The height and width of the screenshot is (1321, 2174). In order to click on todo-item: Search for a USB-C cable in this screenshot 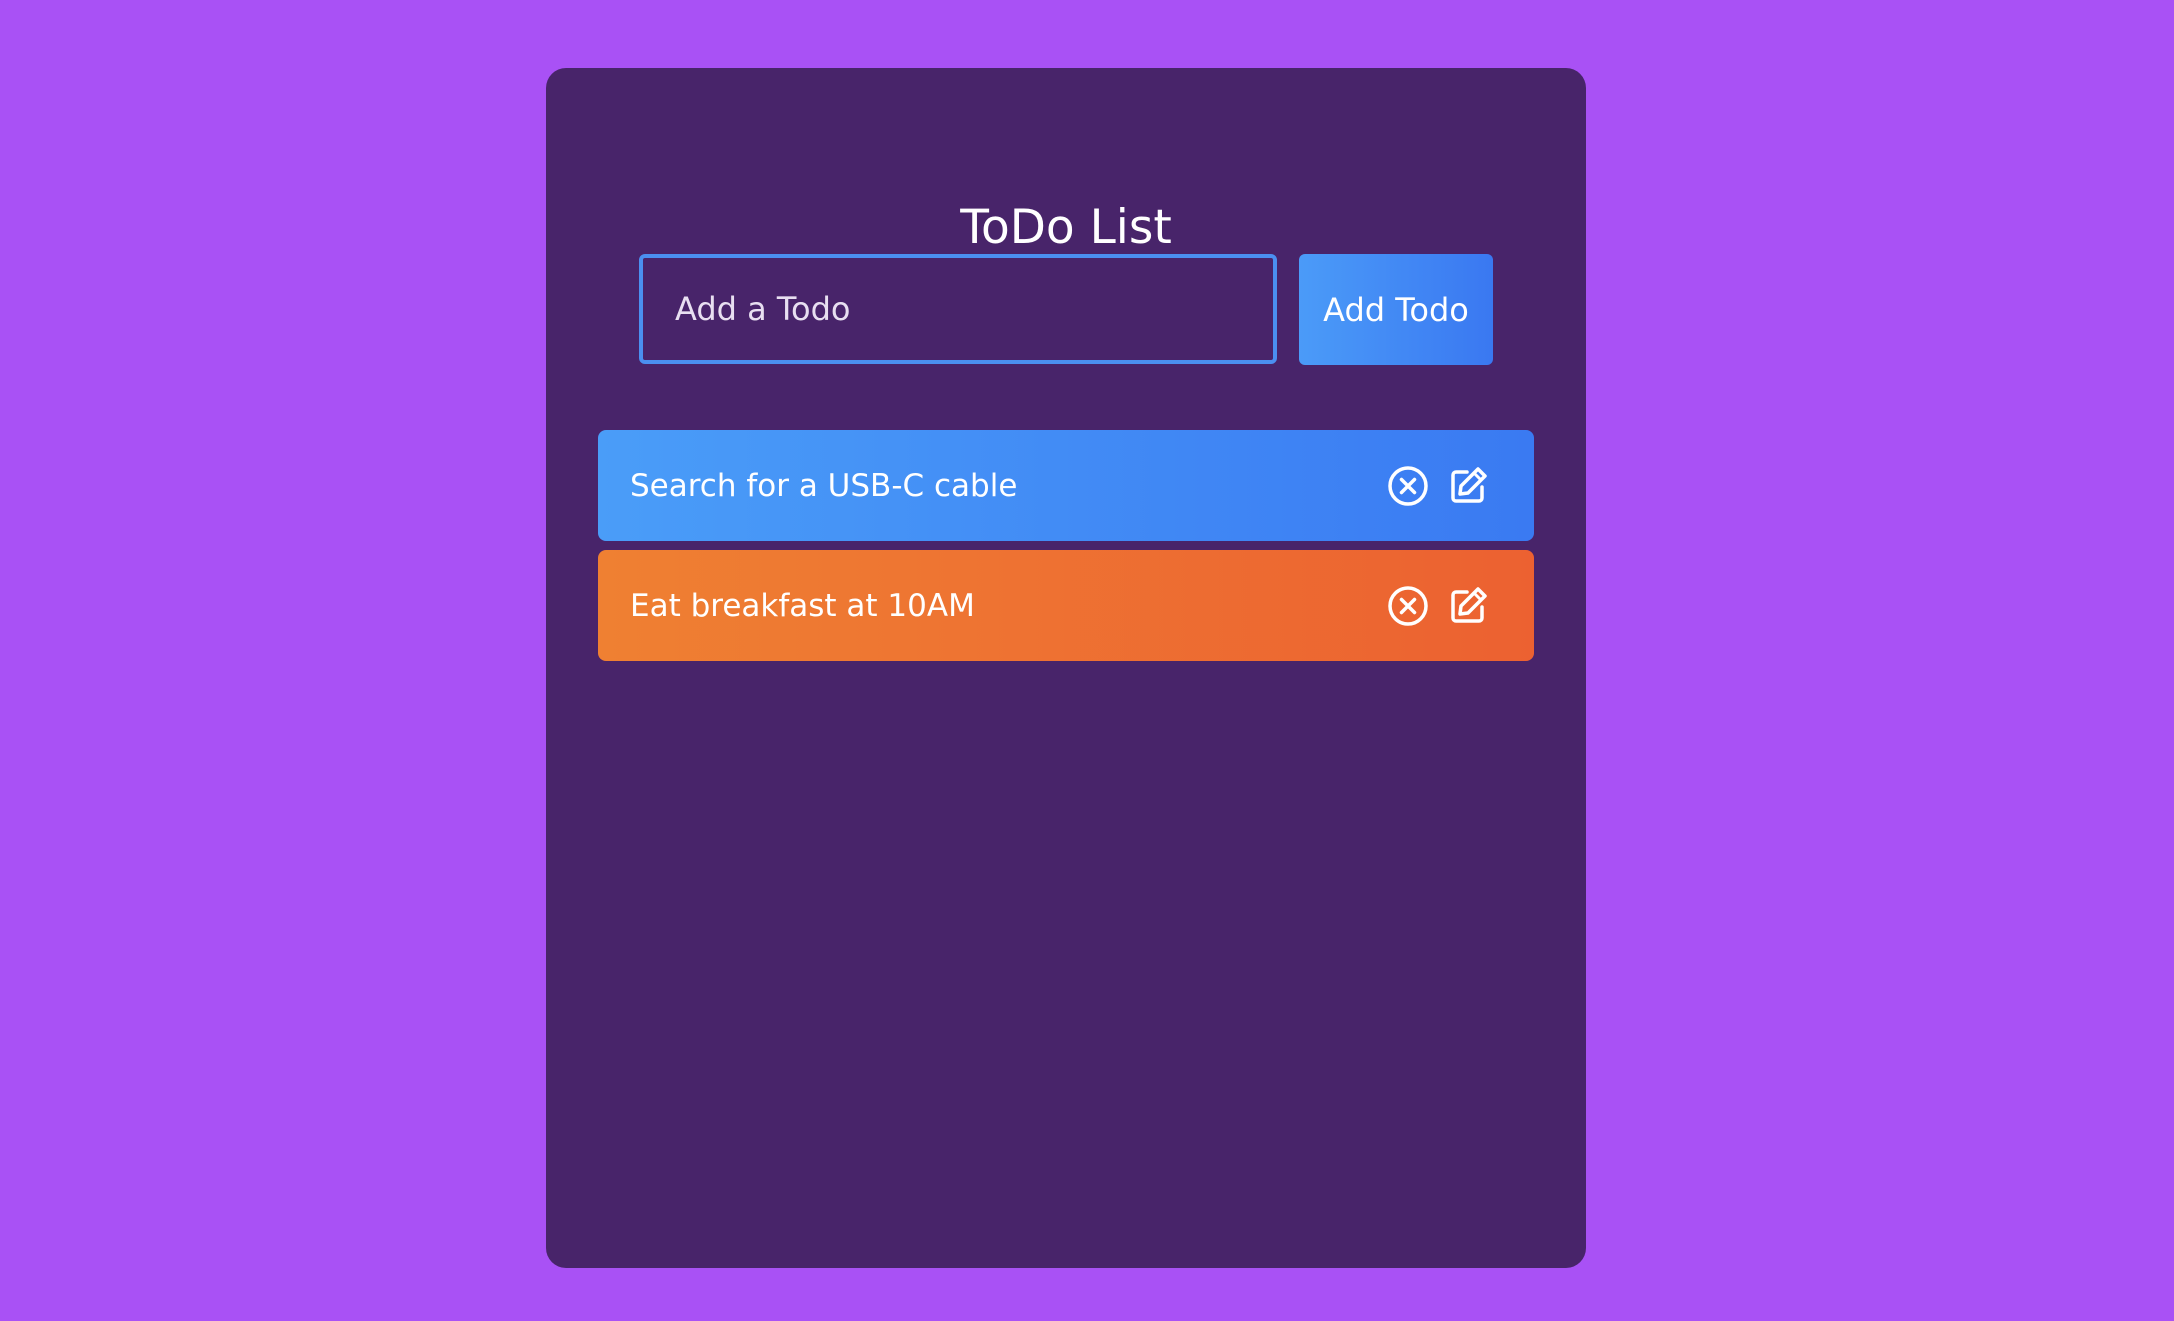, I will do `click(1066, 485)`.